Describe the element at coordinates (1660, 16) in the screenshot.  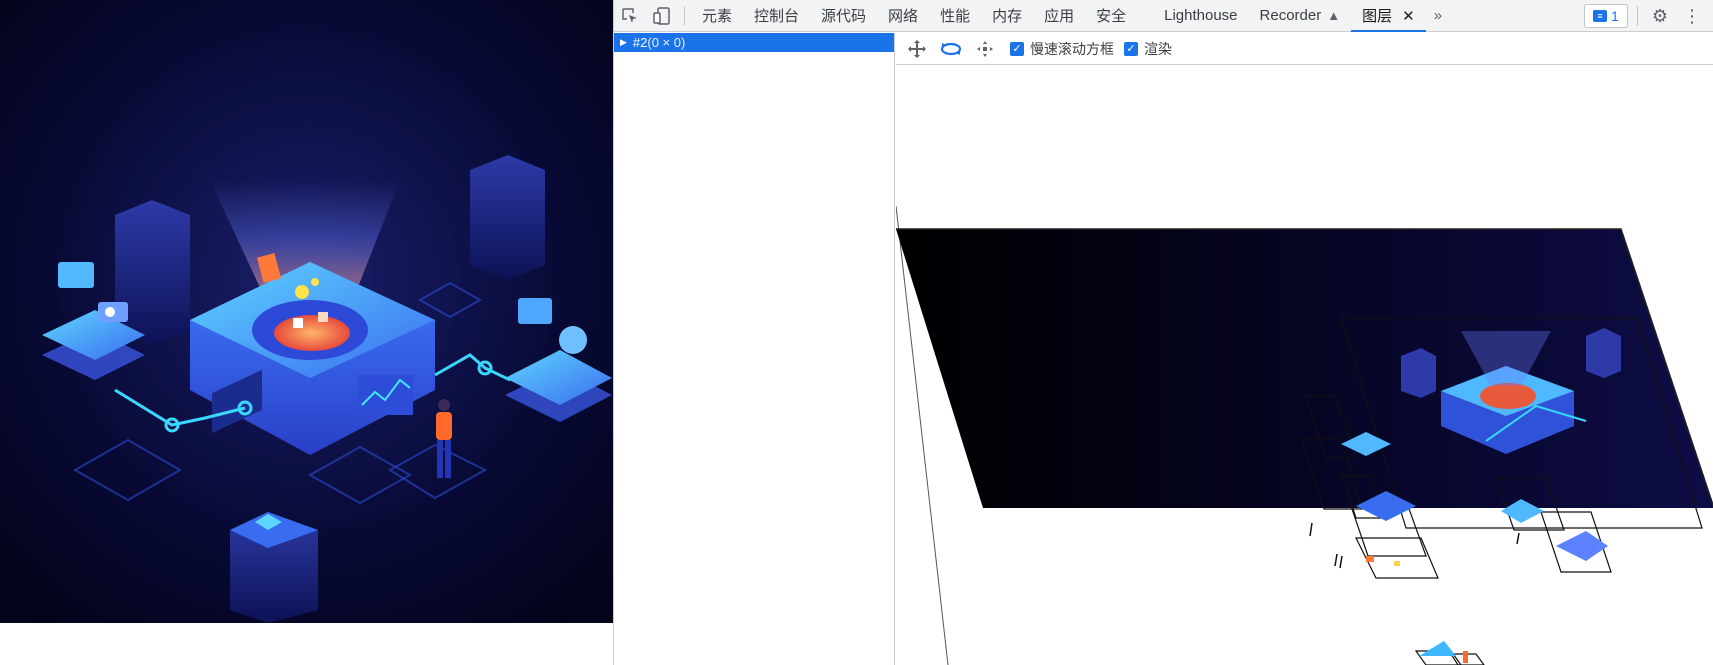
I see `gear-icon: ⚙` at that location.